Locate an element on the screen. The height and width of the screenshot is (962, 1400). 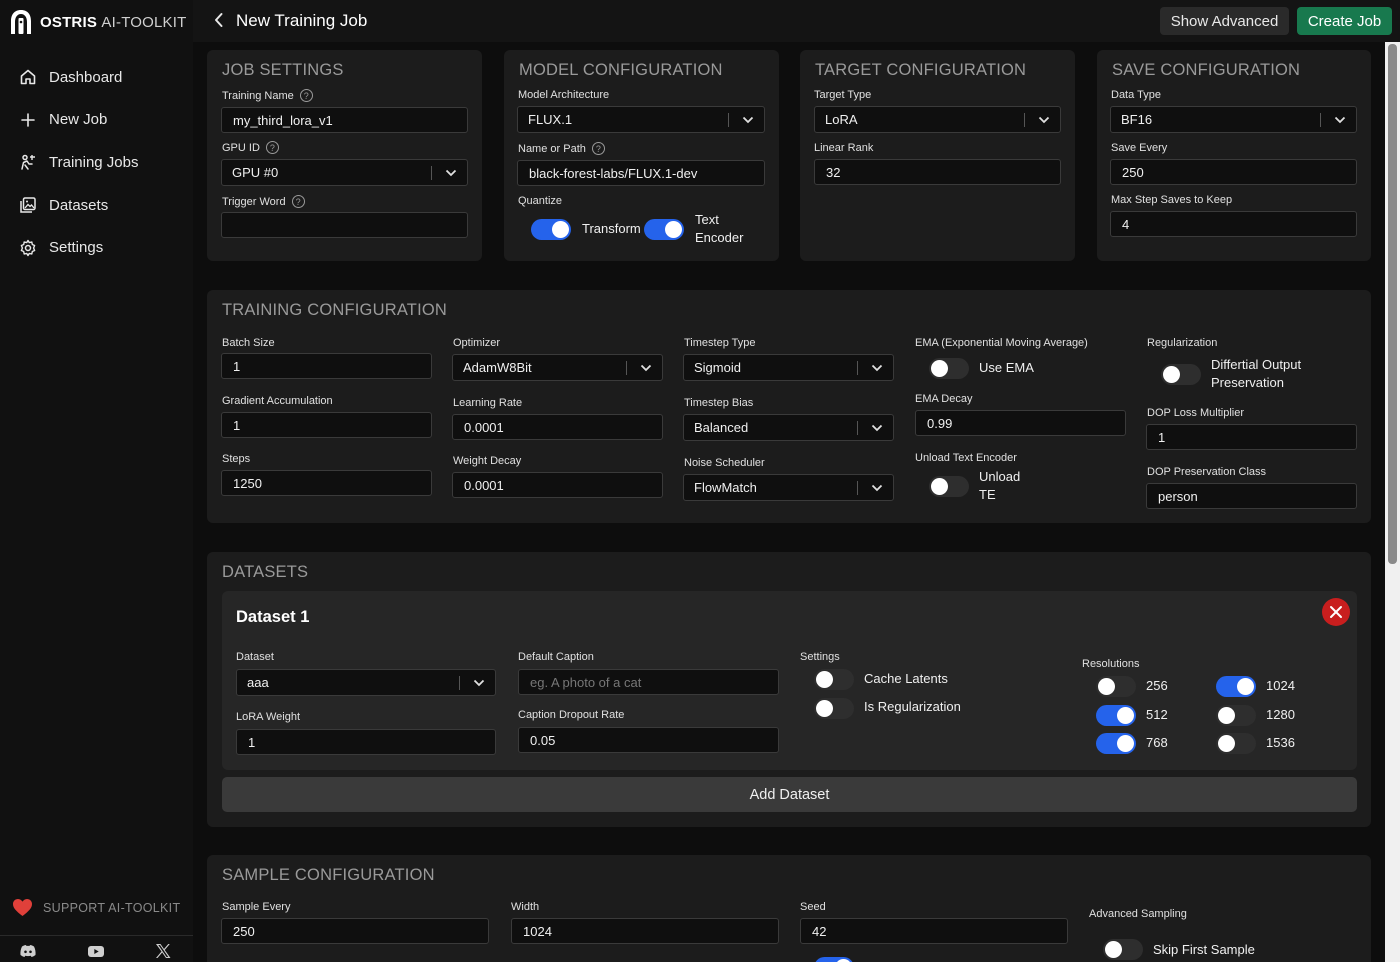
skip-first-sample-label: Skip First Sample is located at coordinates (1204, 949).